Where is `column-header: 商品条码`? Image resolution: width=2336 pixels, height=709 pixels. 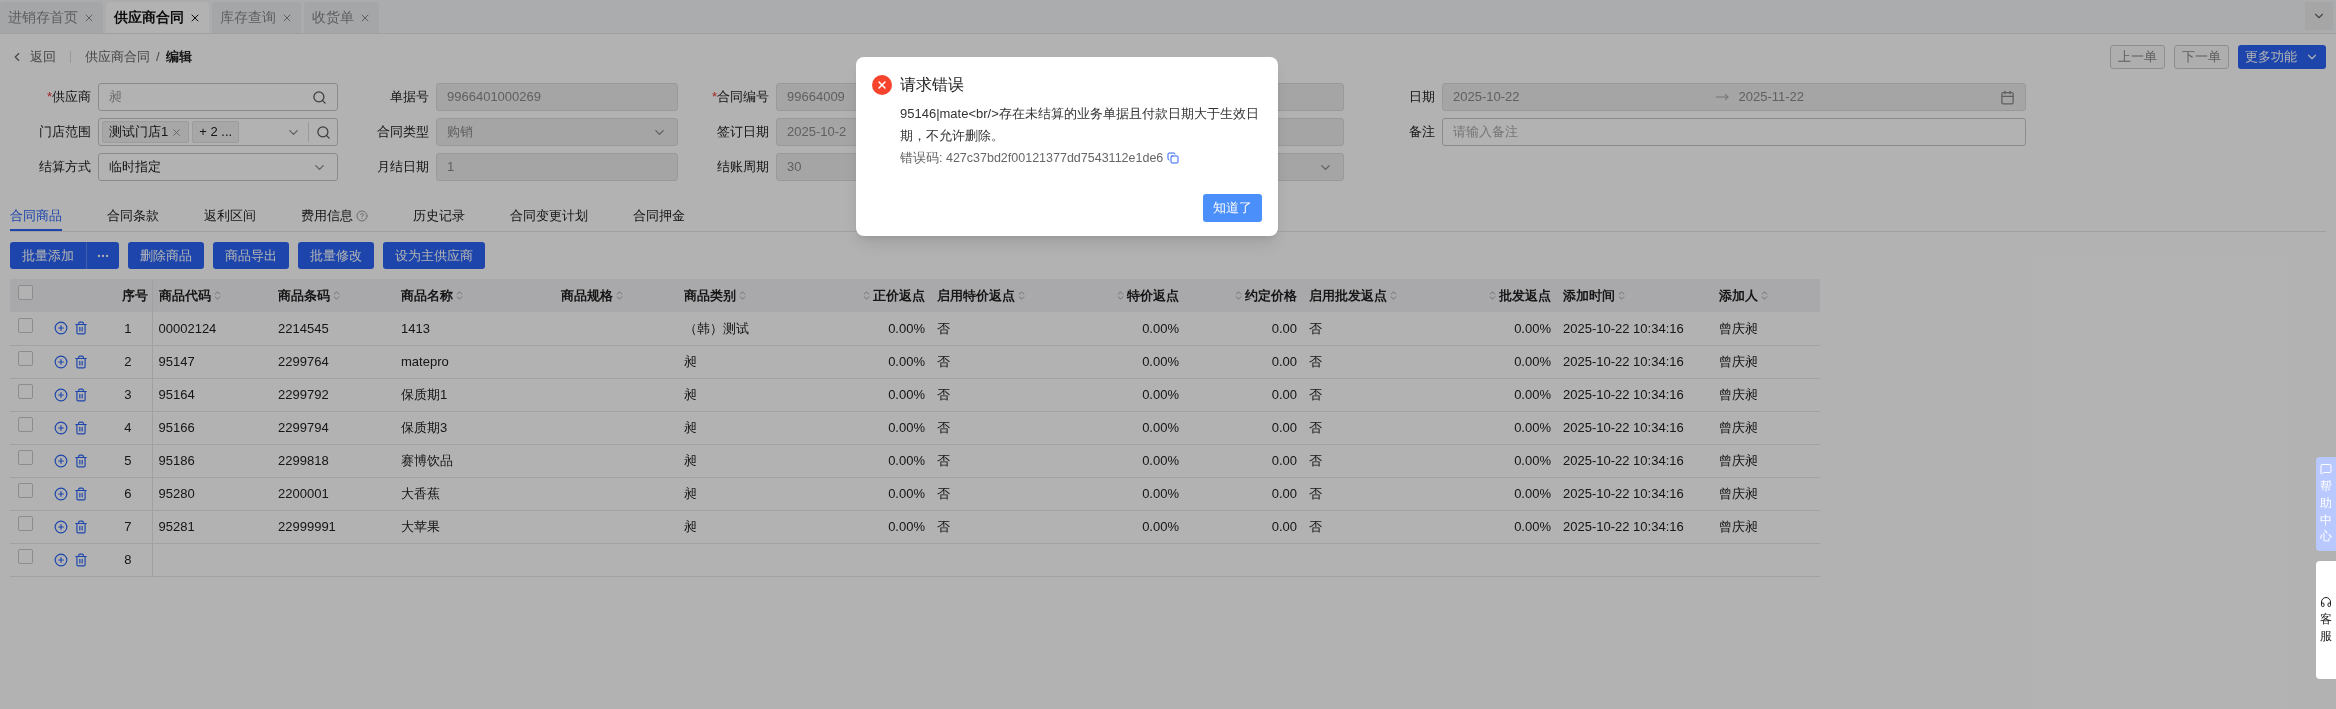 column-header: 商品条码 is located at coordinates (333, 295).